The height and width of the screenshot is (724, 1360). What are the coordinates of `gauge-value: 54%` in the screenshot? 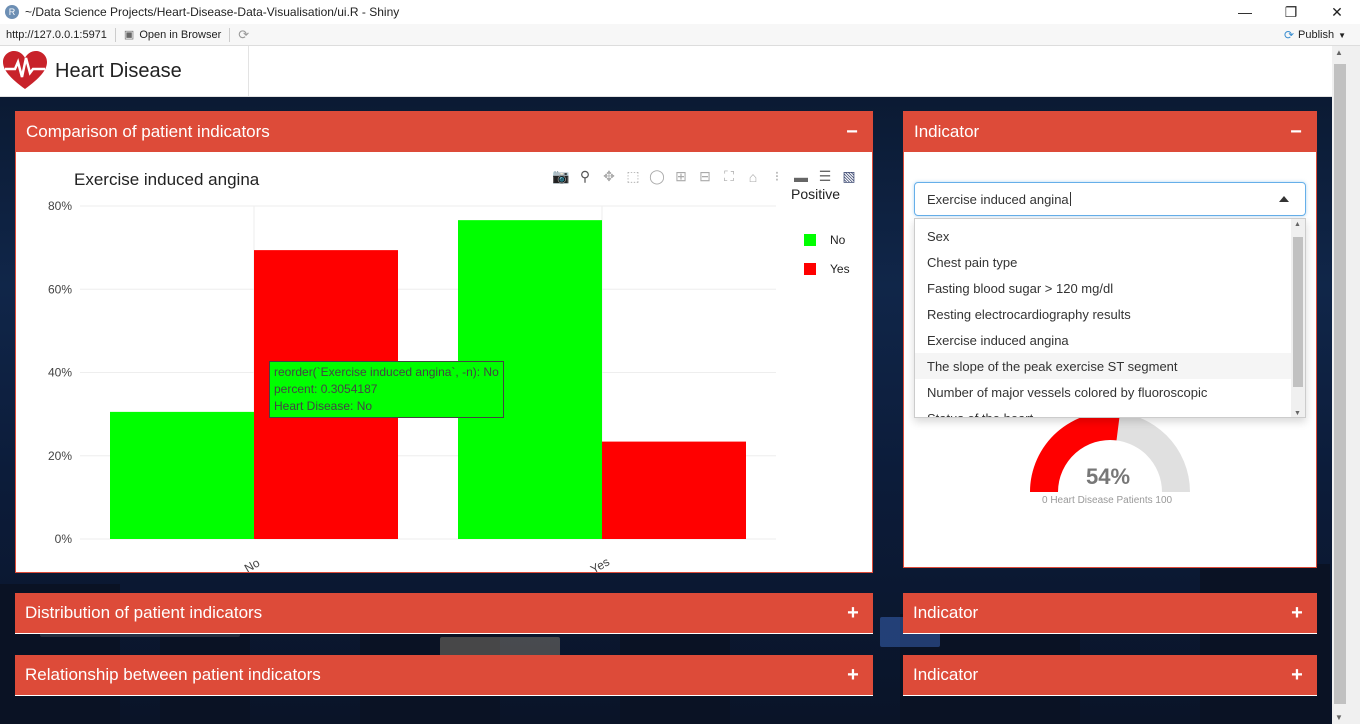 It's located at (1108, 476).